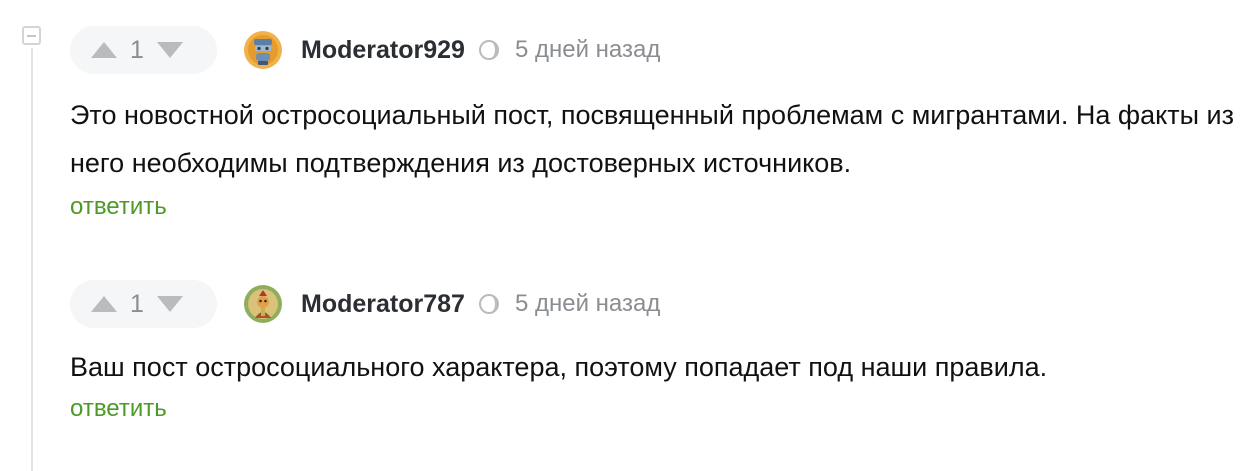 The height and width of the screenshot is (471, 1250). I want to click on collapse-thread-button, so click(31, 35).